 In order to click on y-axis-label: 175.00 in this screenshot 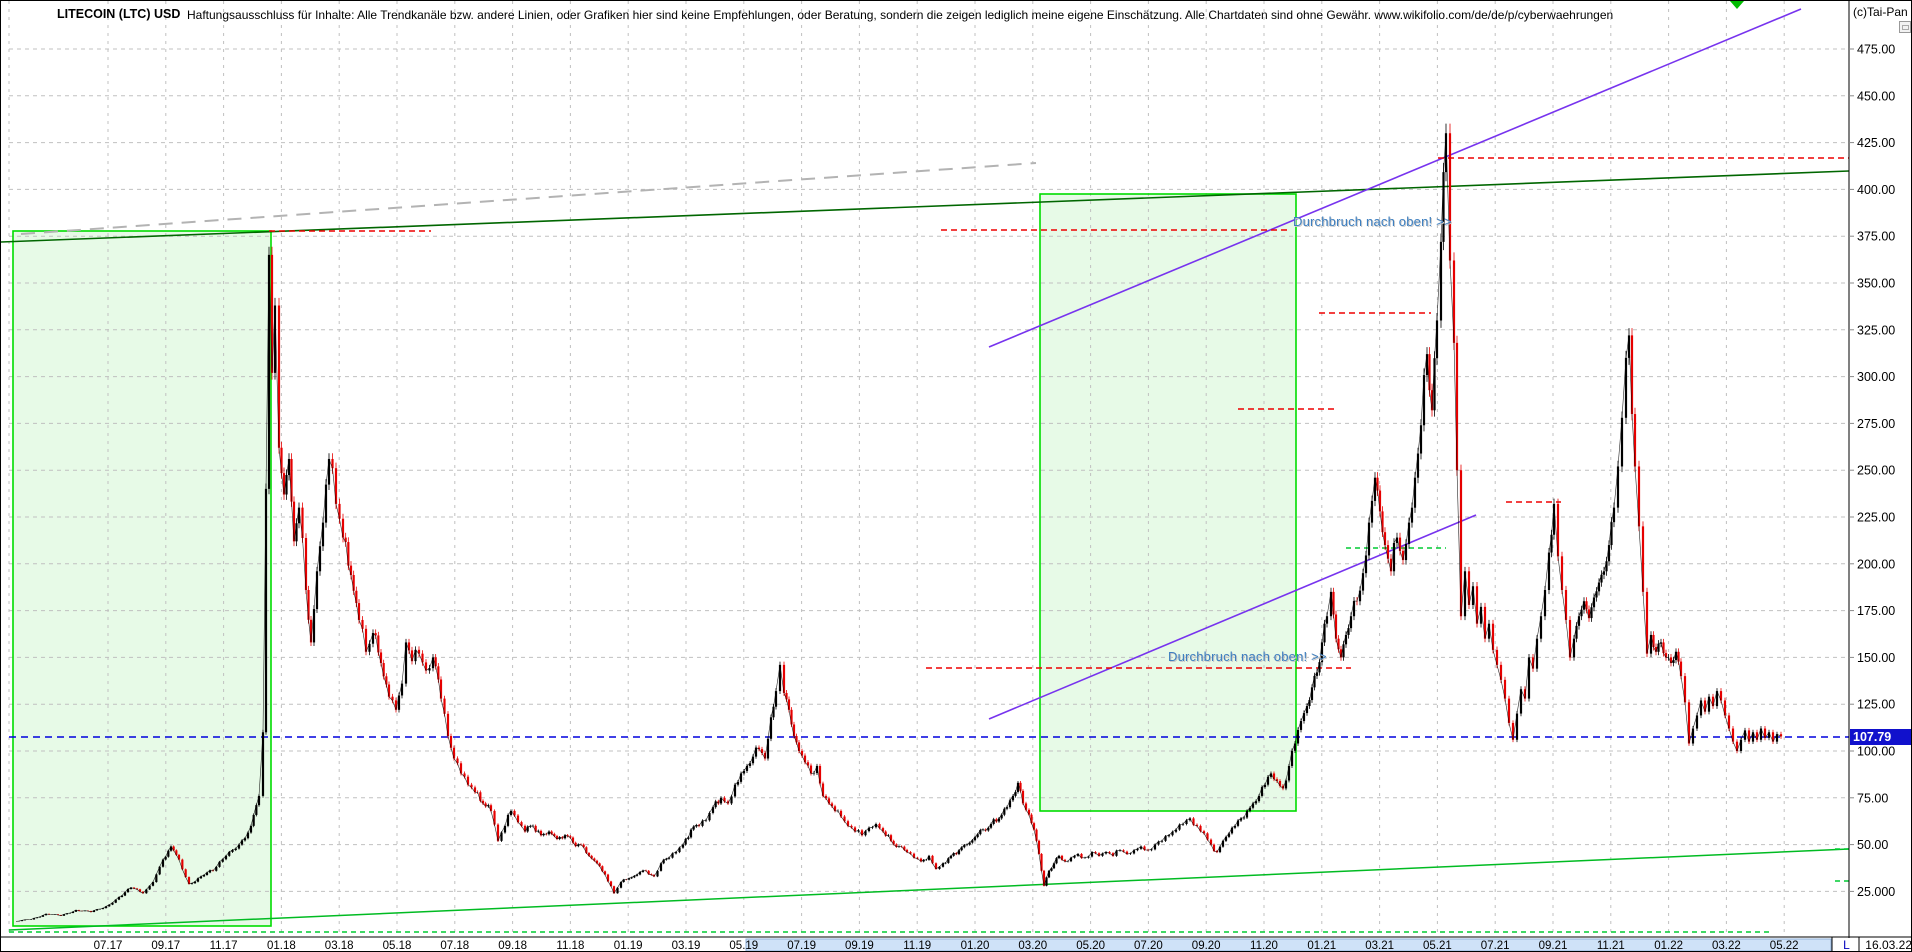, I will do `click(1876, 611)`.